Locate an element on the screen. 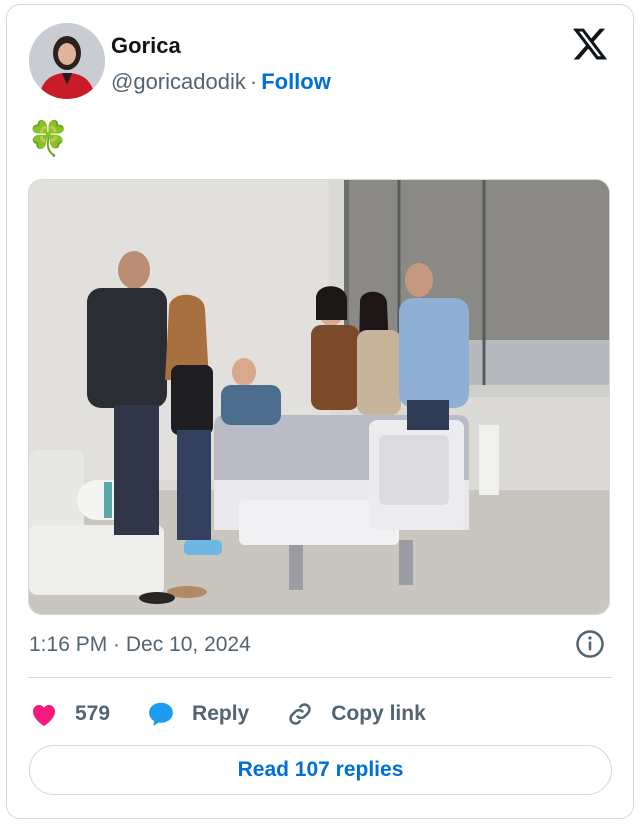 The height and width of the screenshot is (825, 640). avatar-image-icon is located at coordinates (67, 61).